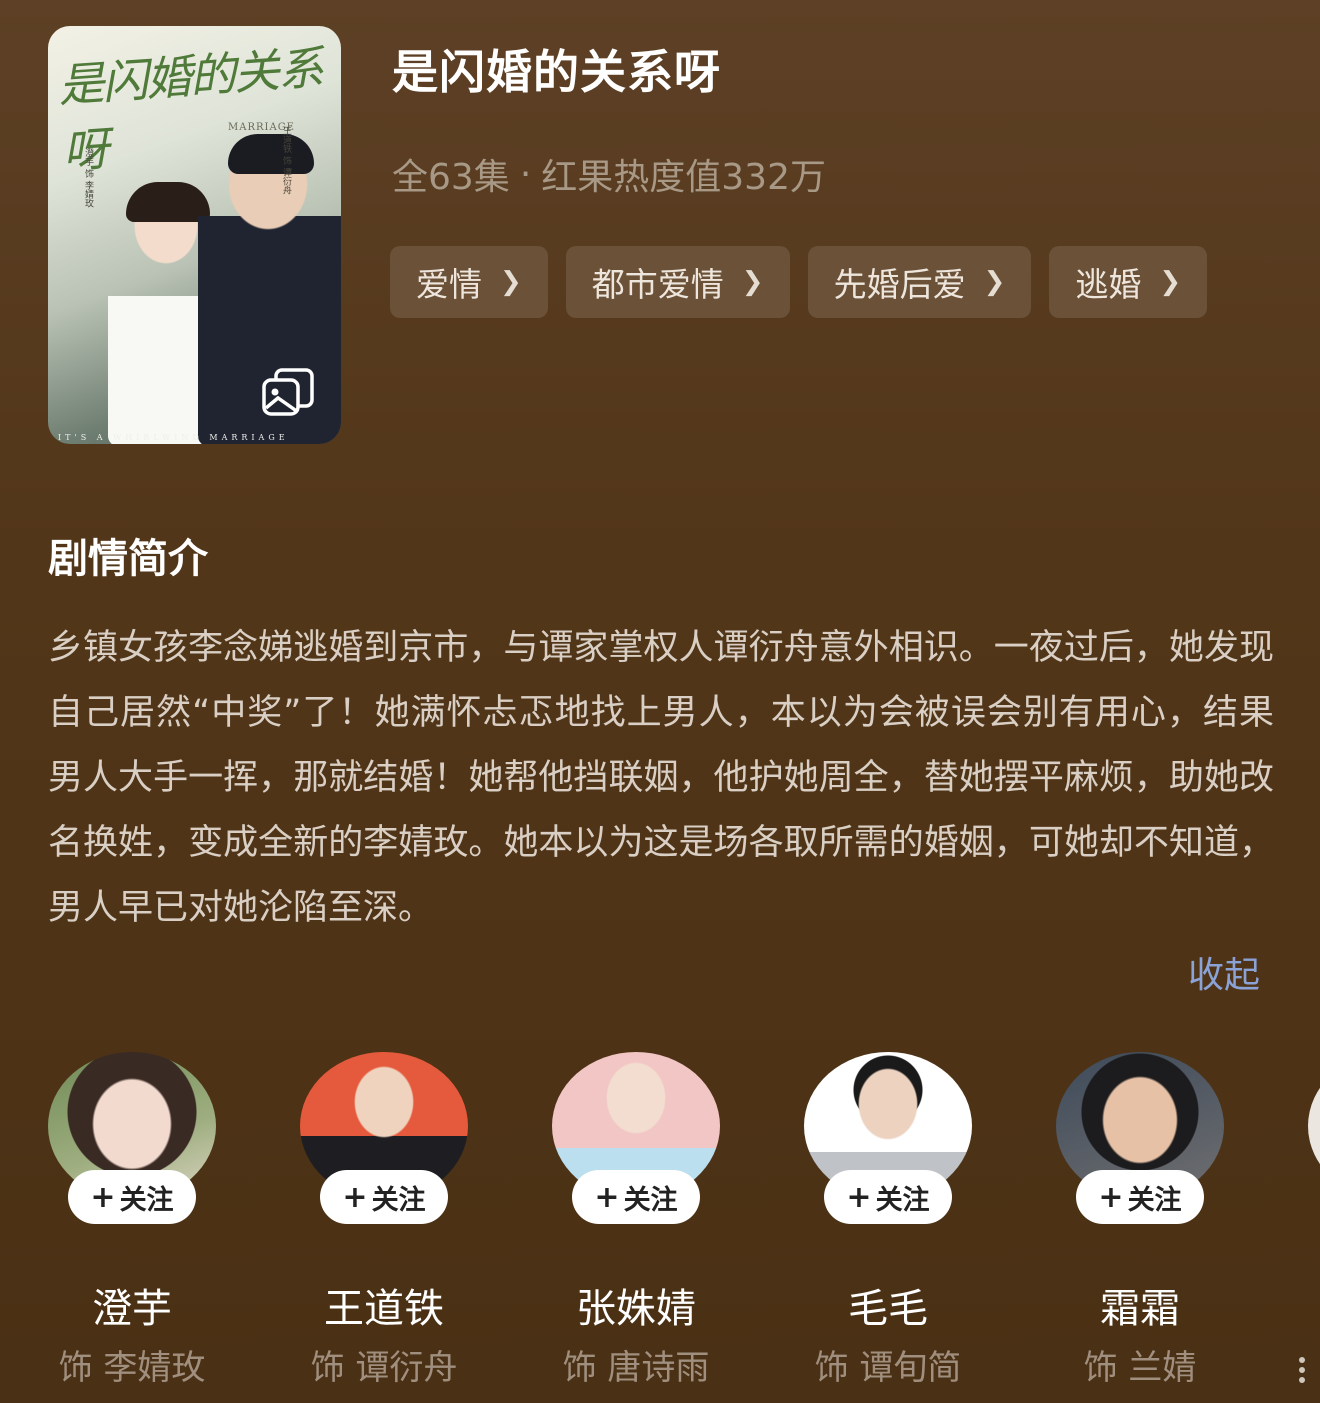 This screenshot has width=1320, height=1403. I want to click on tag-marriage-first: 先婚后爱 ❯, so click(919, 282).